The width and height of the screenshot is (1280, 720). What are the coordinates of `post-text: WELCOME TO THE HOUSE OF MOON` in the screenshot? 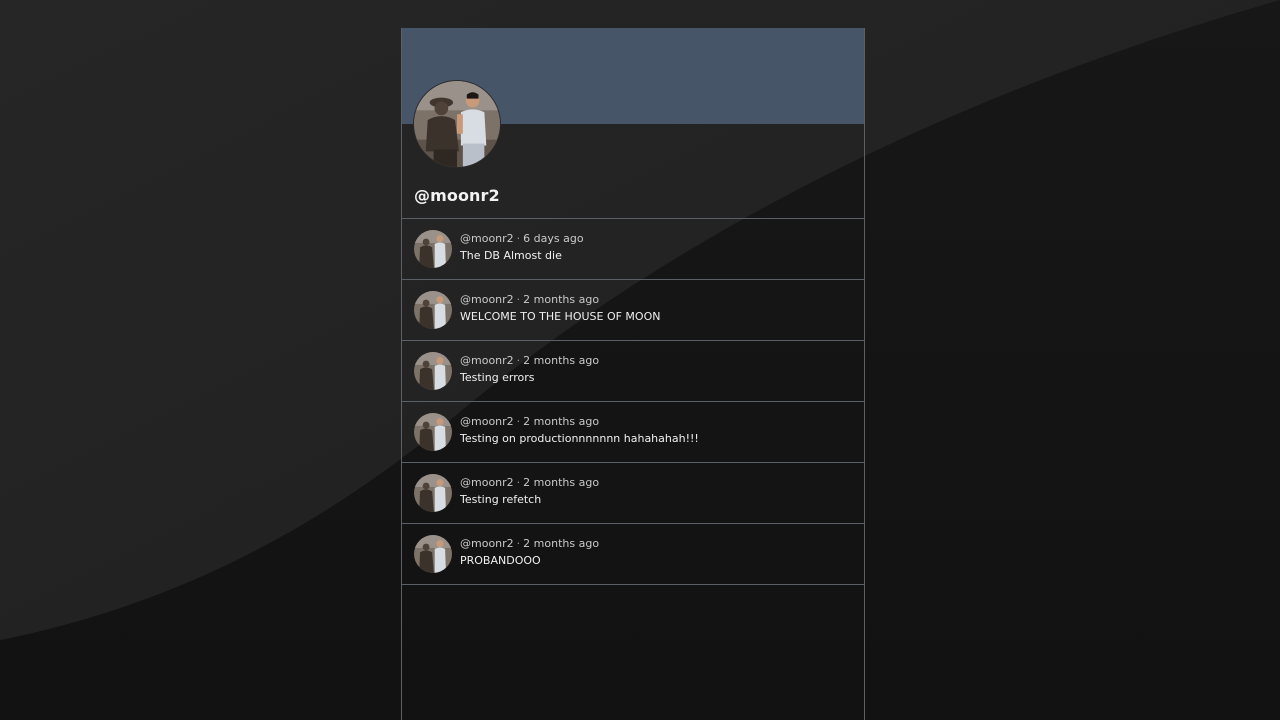 It's located at (560, 316).